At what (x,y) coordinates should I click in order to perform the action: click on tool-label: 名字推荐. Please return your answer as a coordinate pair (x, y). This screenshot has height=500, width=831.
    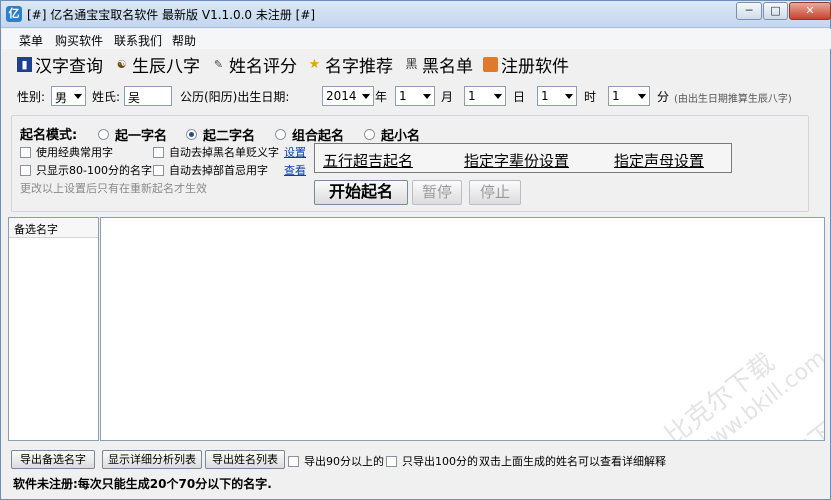
    Looking at the image, I should click on (359, 66).